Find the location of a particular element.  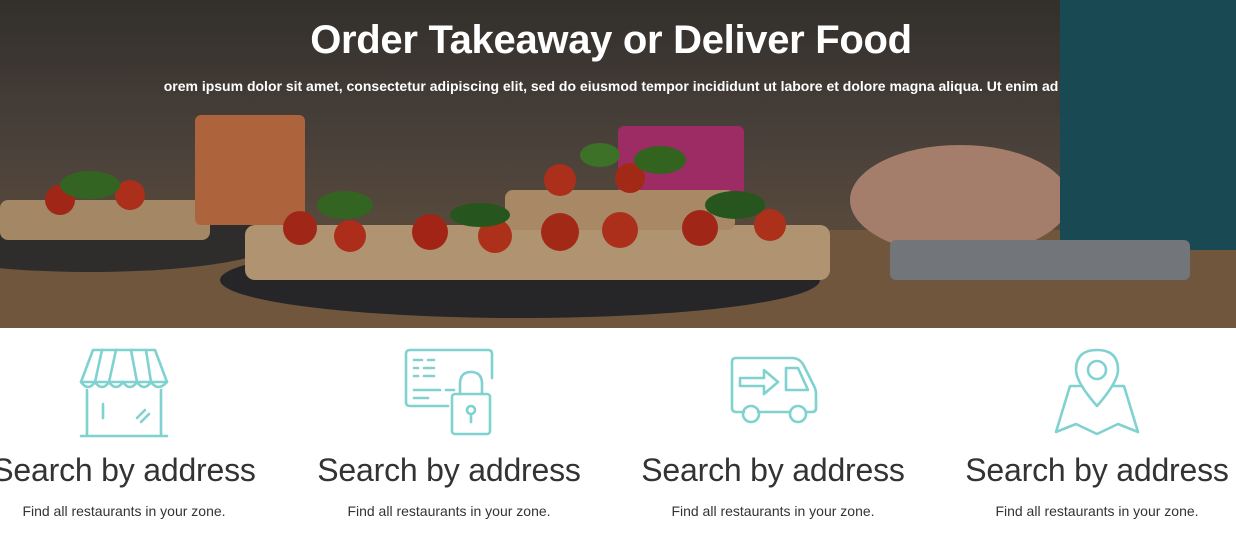

map-pin-icon is located at coordinates (1097, 392).